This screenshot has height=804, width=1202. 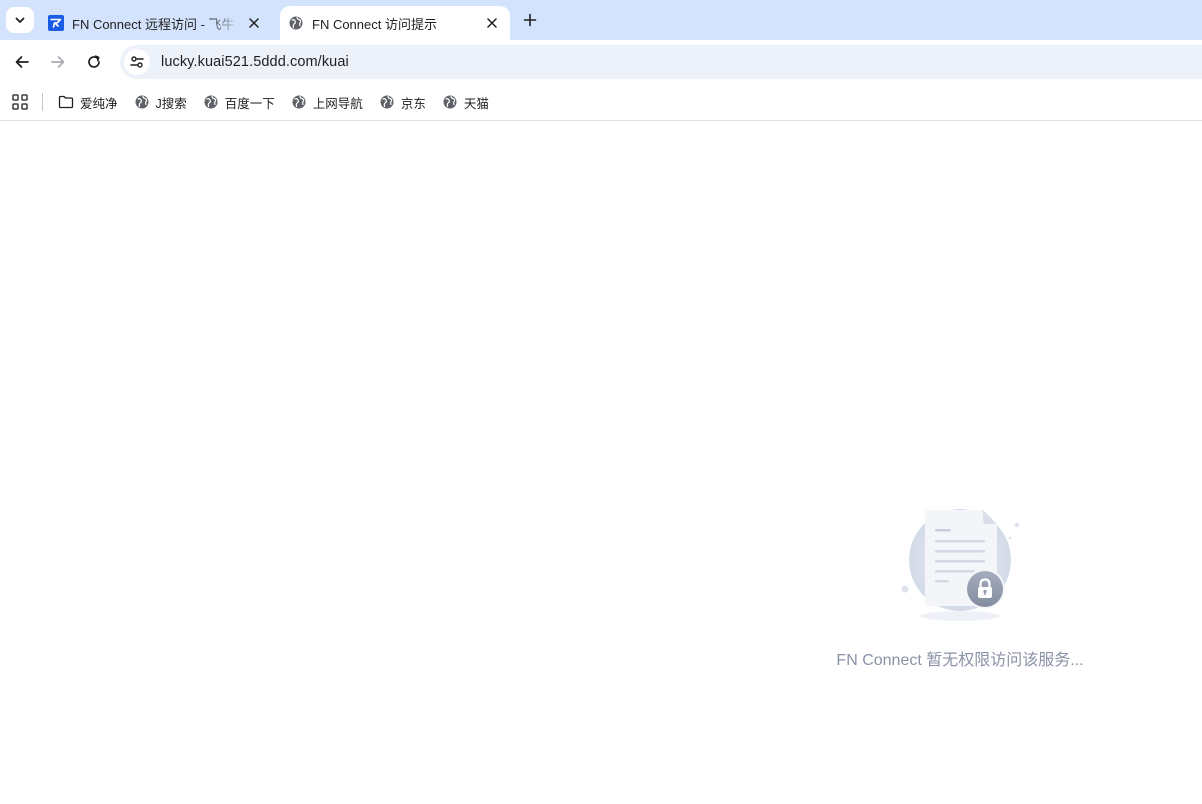 What do you see at coordinates (601, 102) in the screenshot?
I see `bookmarks-bar: 爱纯净 J搜索 百度一下 上网导航 京东 天猫` at bounding box center [601, 102].